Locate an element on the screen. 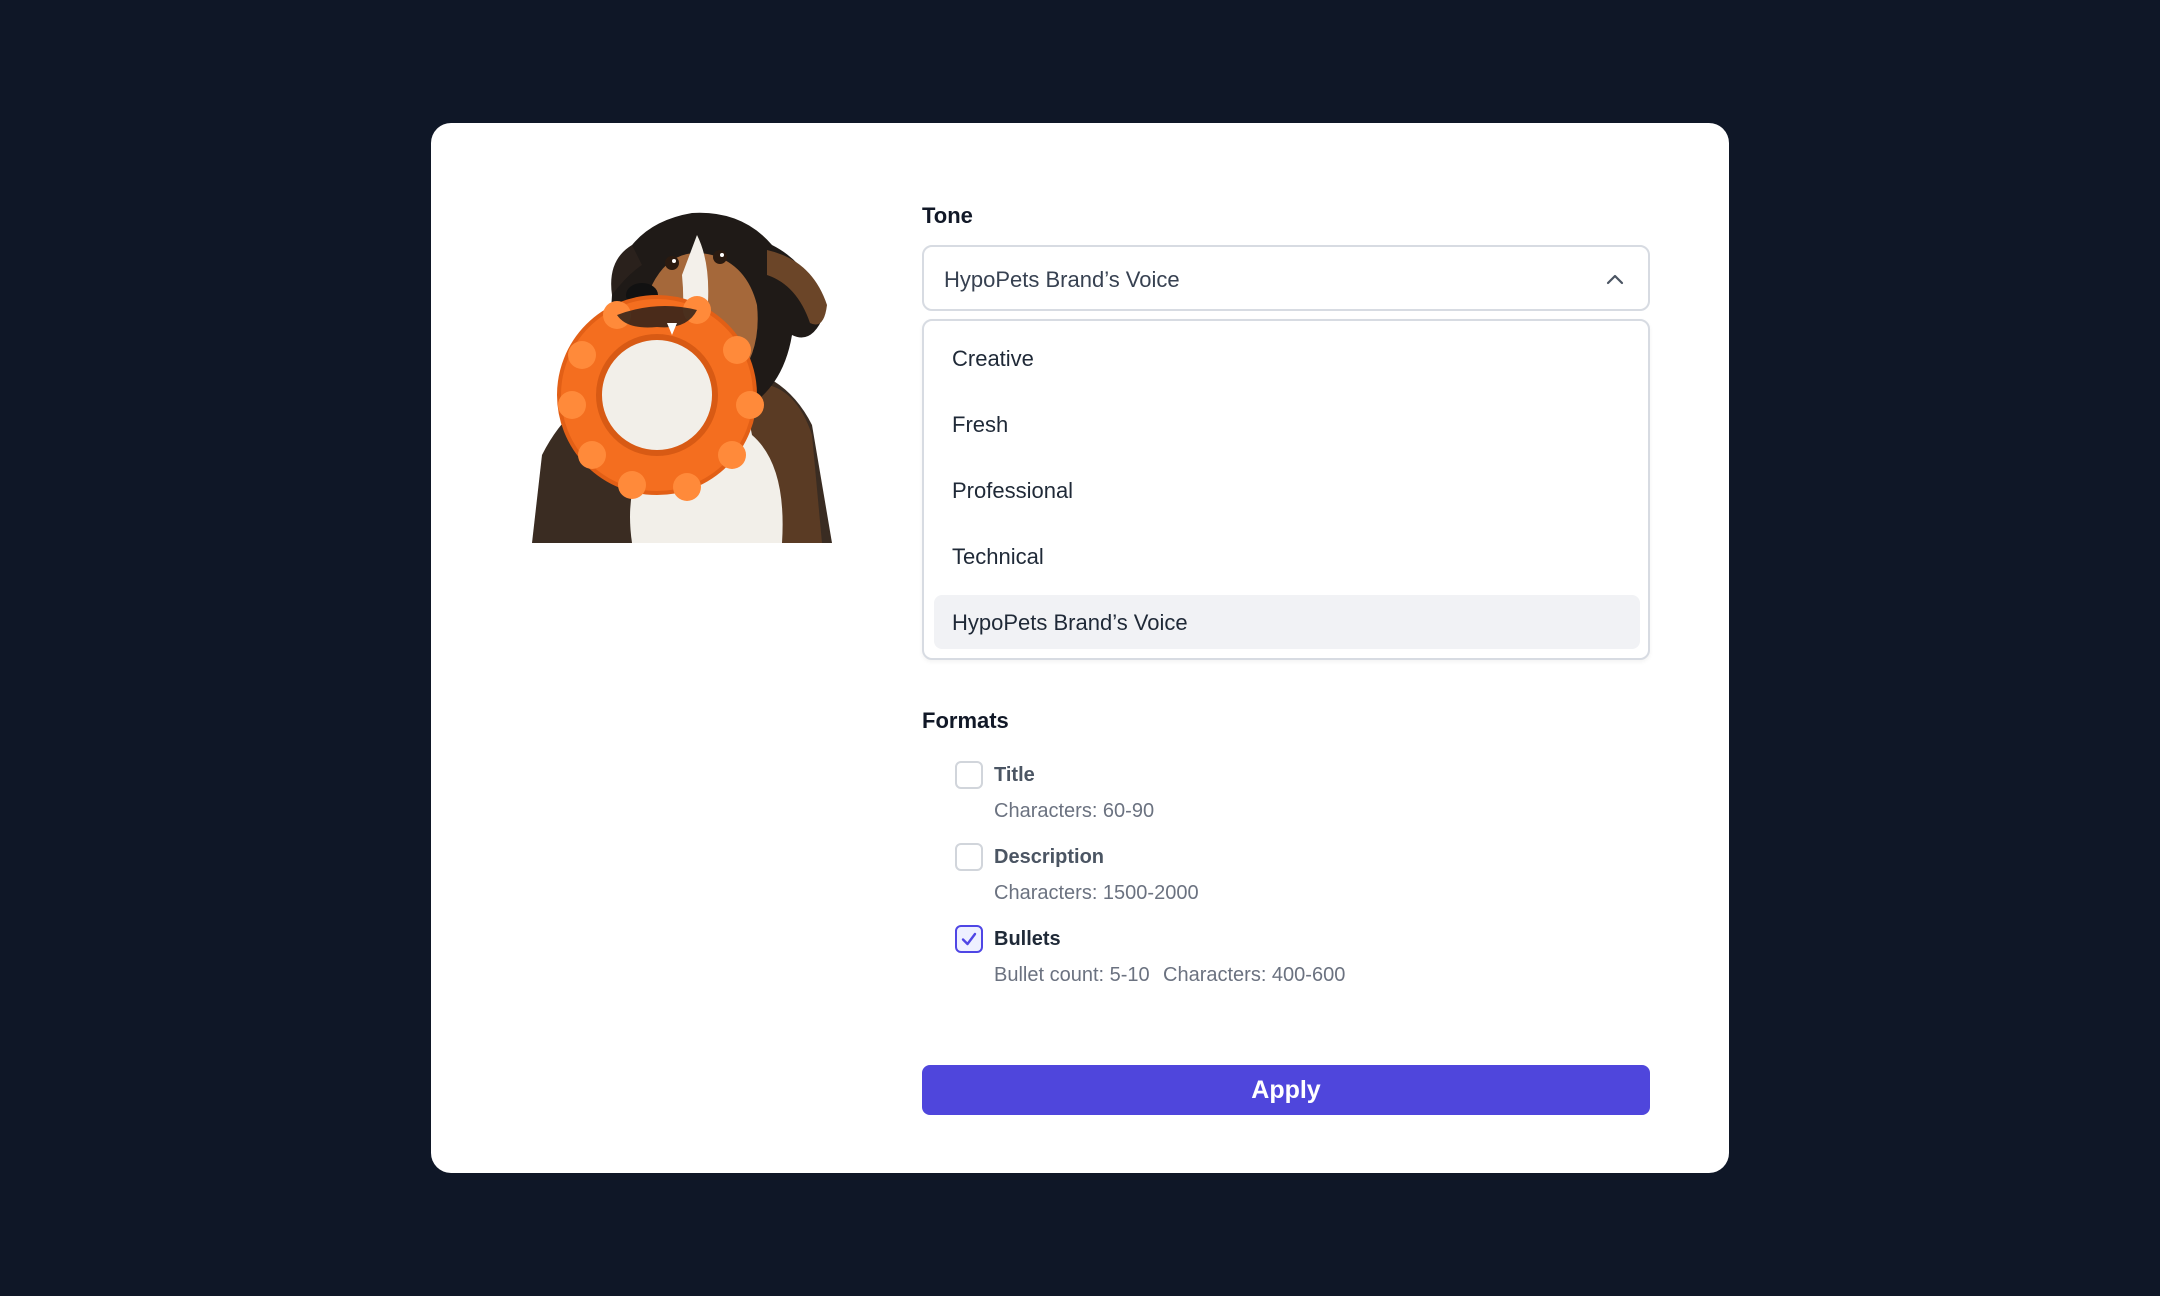 The width and height of the screenshot is (2160, 1296). format-description-checkbox is located at coordinates (969, 857).